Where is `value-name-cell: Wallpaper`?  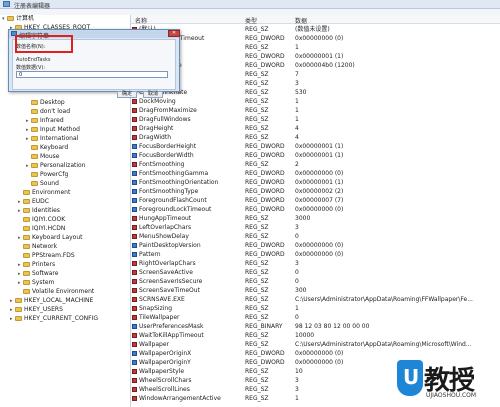
value-name-cell: Wallpaper is located at coordinates (188, 344).